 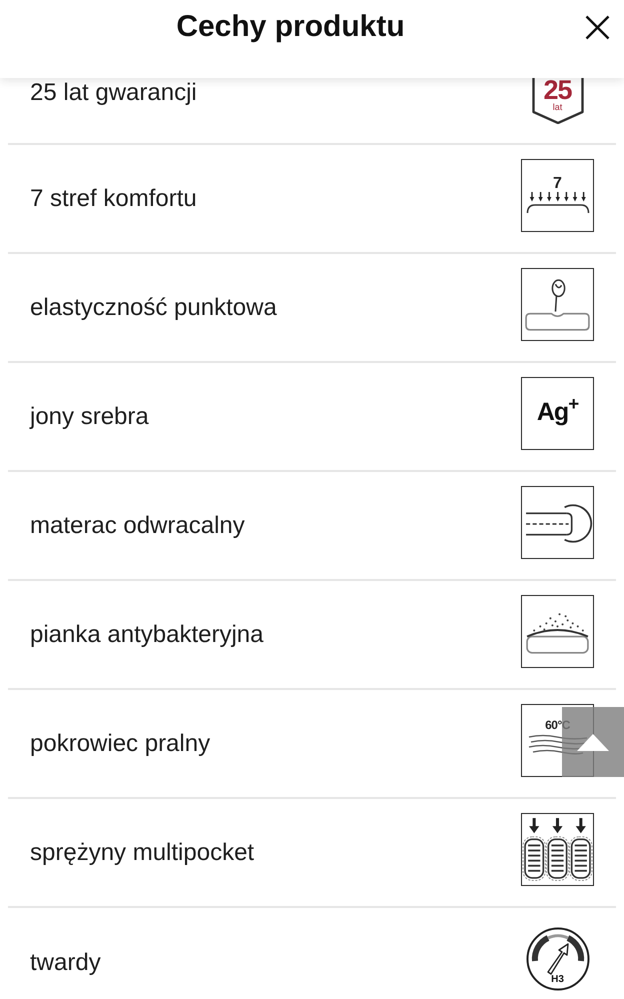 I want to click on feature-label: pokrowiec pralny, so click(x=120, y=744).